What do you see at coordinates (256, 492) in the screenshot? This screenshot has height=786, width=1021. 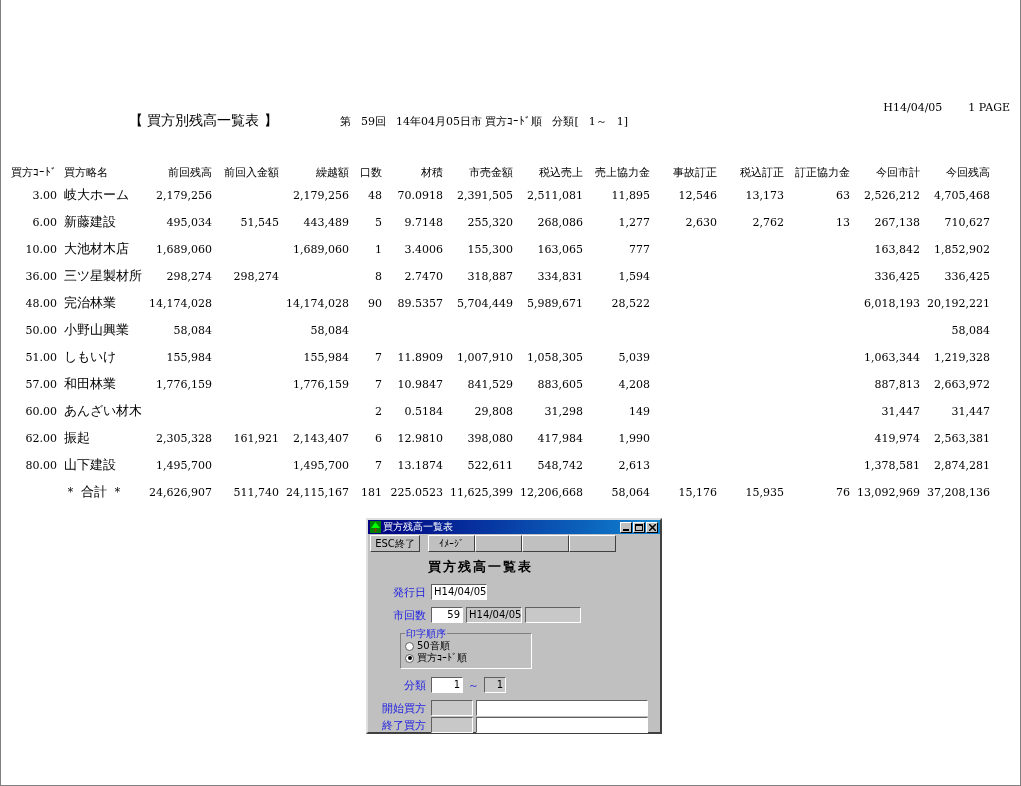 I see `table-cell: 511,740` at bounding box center [256, 492].